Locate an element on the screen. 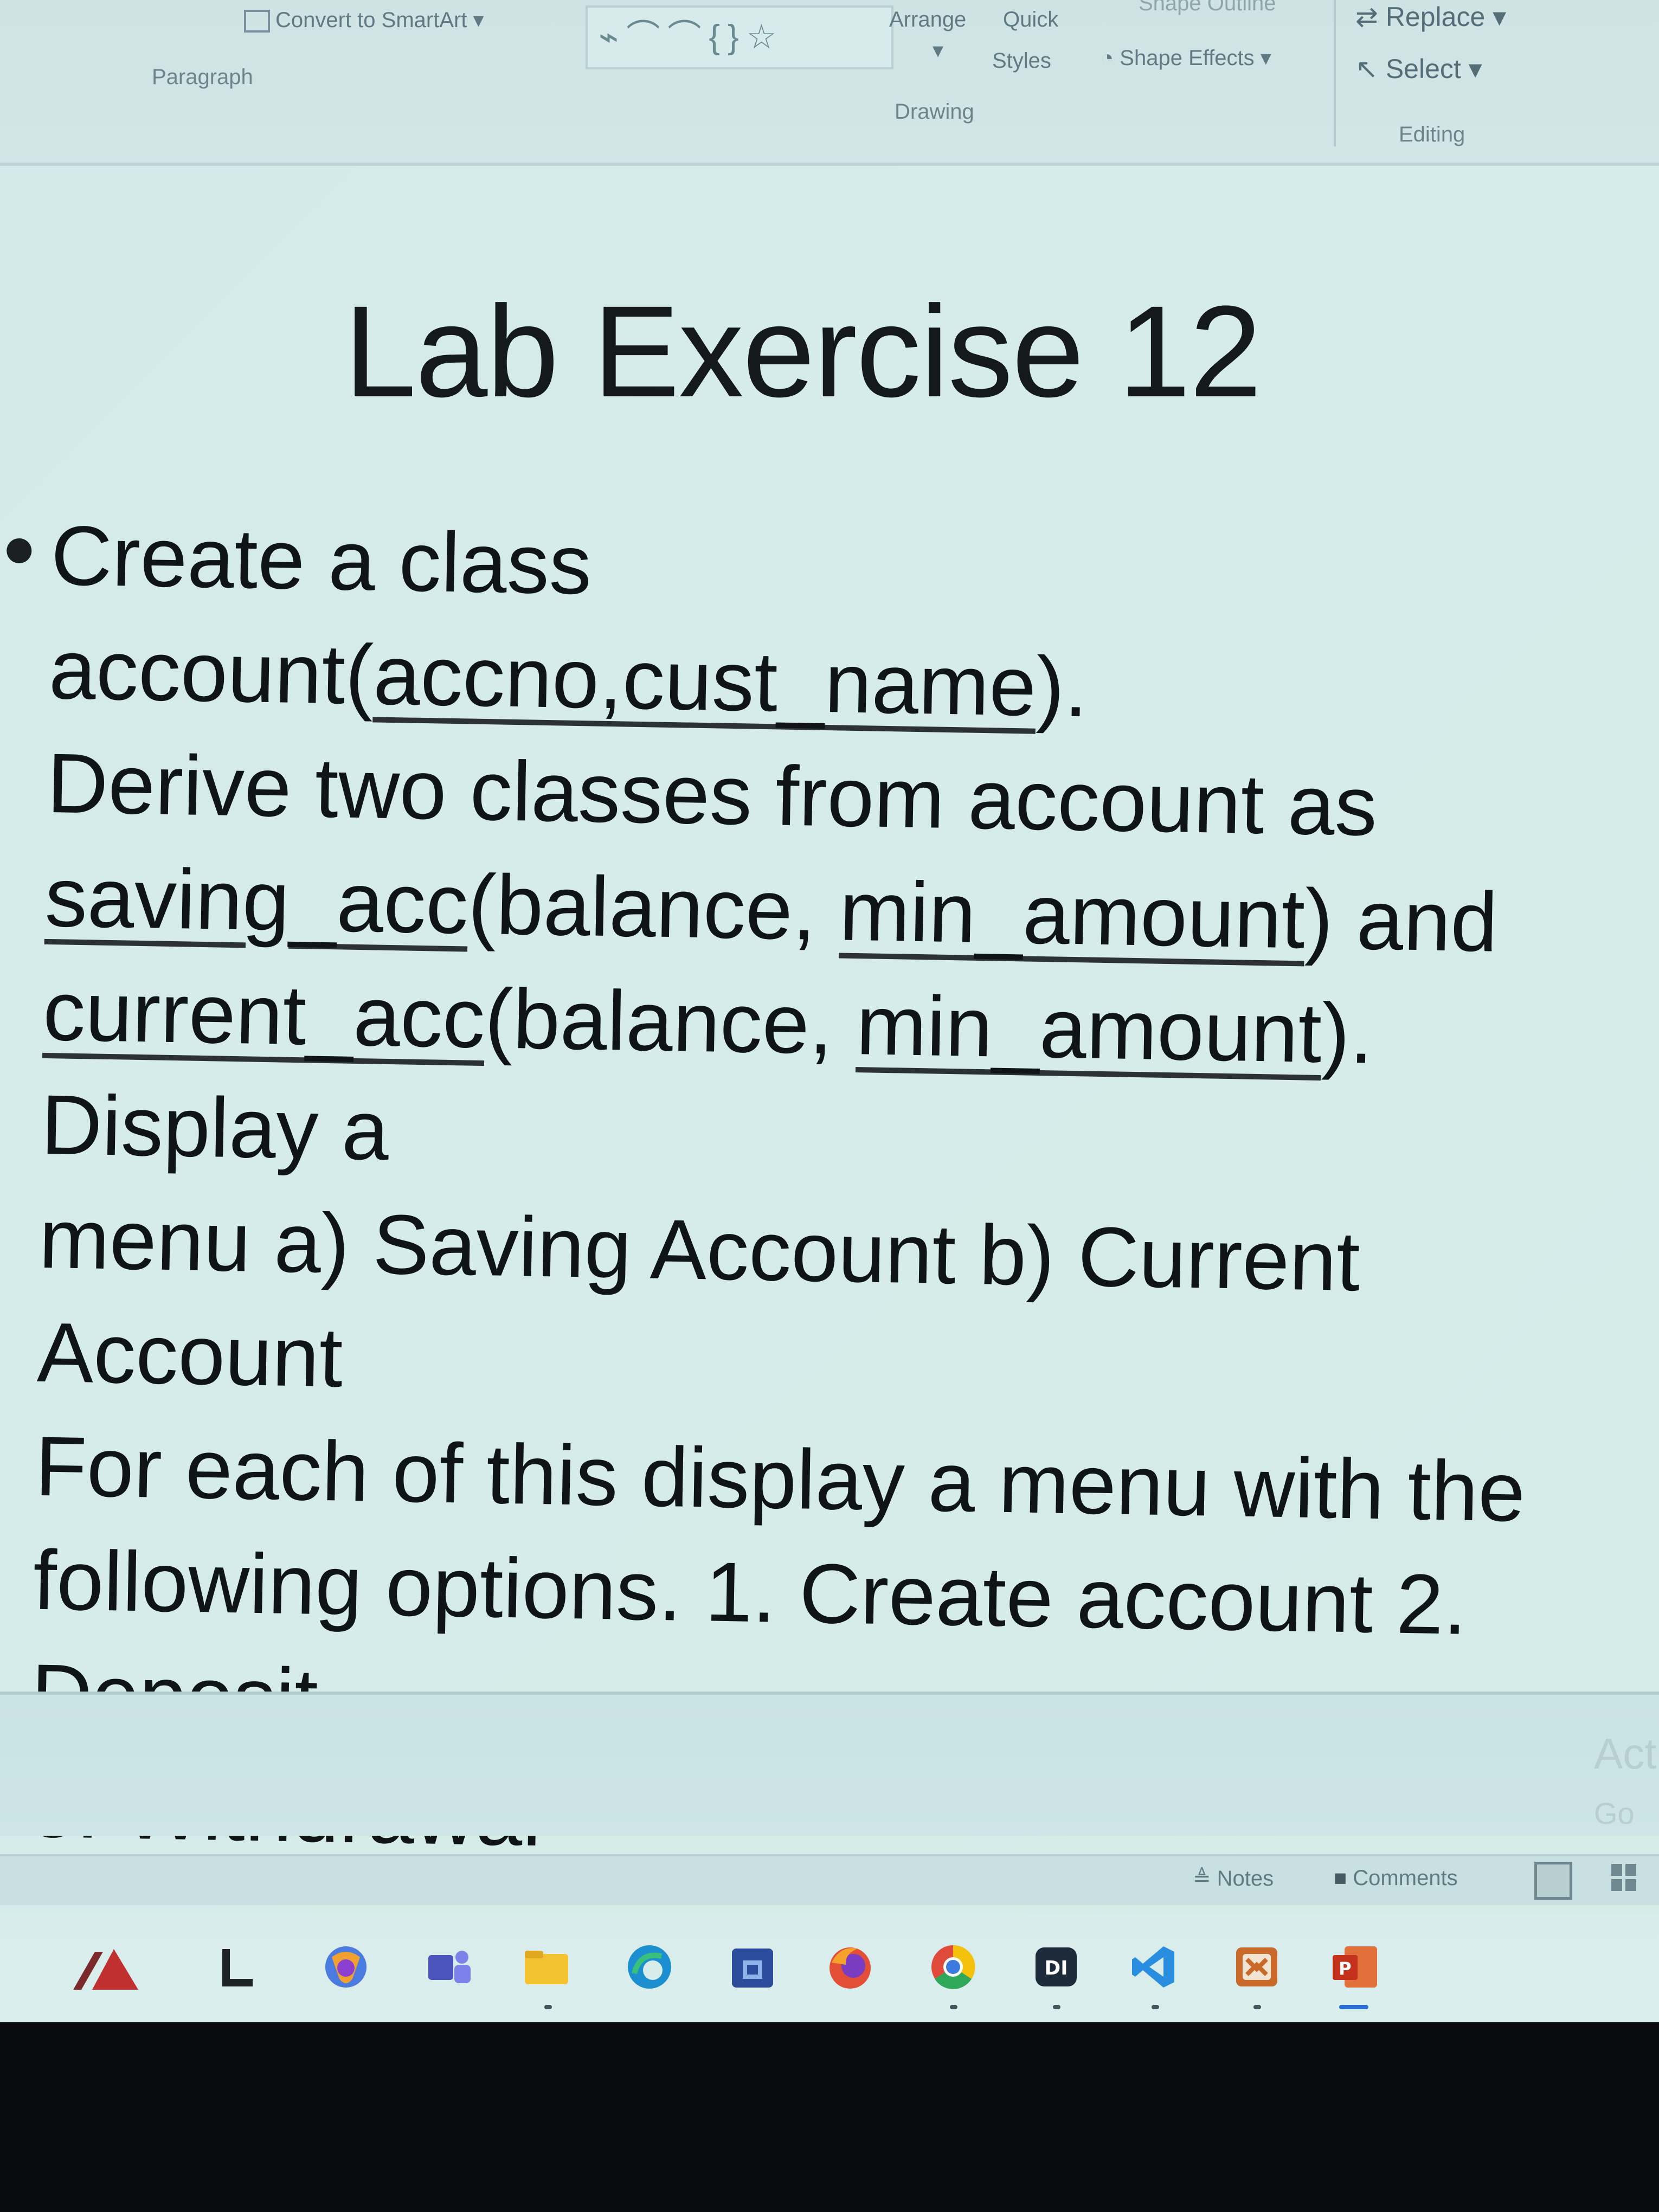 This screenshot has height=2212, width=1659. status-bar: ≜ Notes ■ Comments is located at coordinates (829, 1879).